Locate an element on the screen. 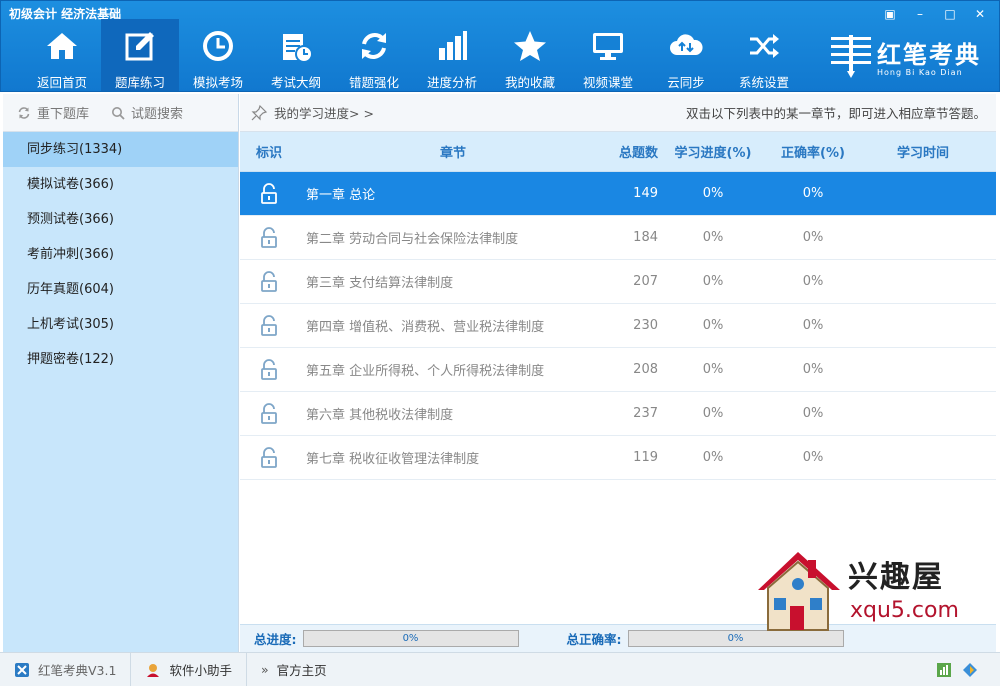 The height and width of the screenshot is (686, 1000). app-logo-icon is located at coordinates (22, 669).